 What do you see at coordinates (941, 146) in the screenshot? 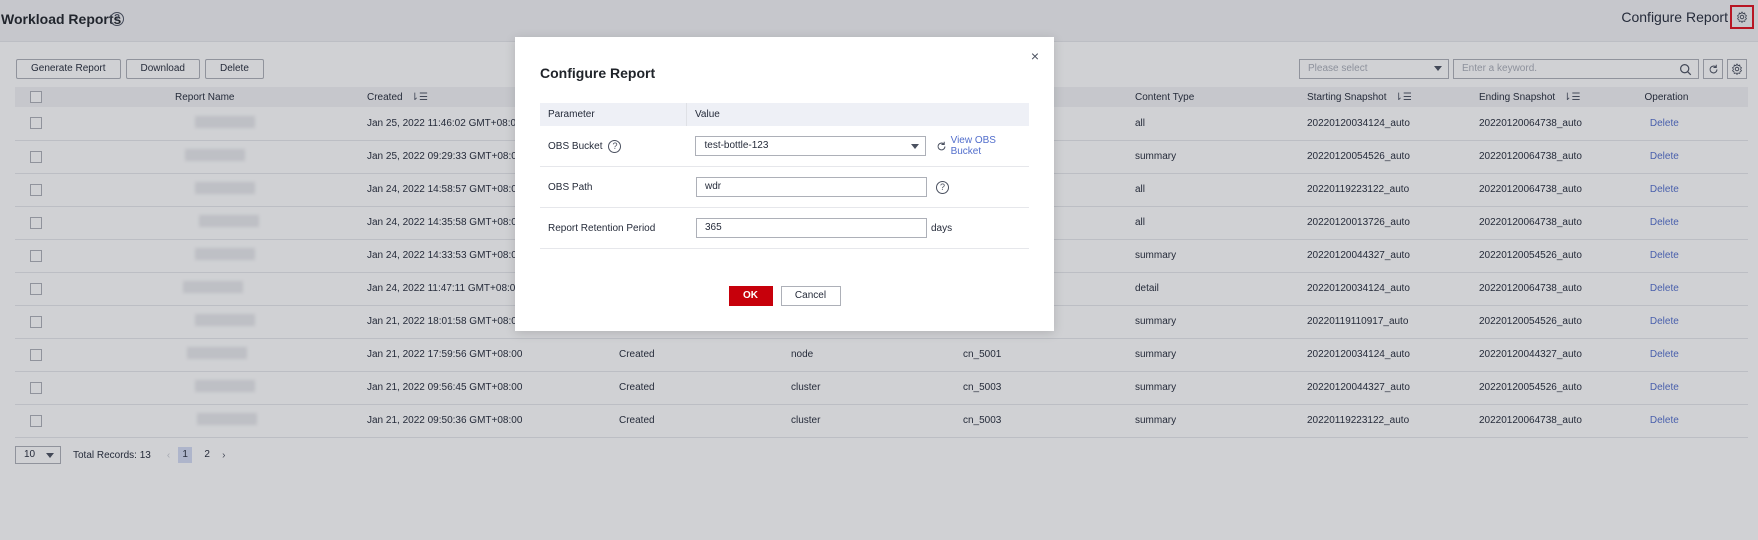
I see `refresh-icon` at bounding box center [941, 146].